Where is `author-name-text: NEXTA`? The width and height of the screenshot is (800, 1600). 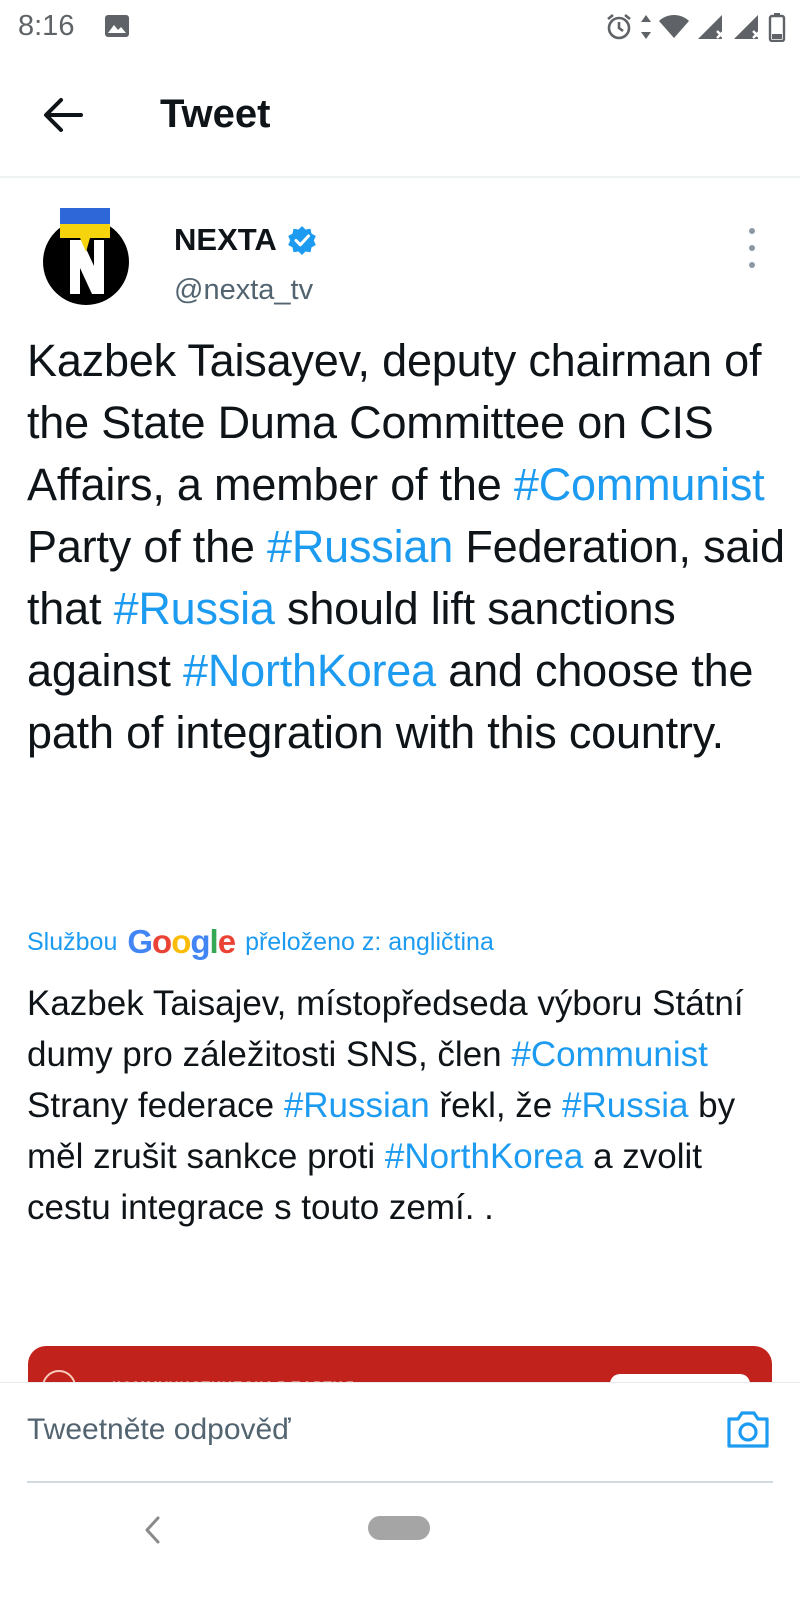 author-name-text: NEXTA is located at coordinates (225, 239).